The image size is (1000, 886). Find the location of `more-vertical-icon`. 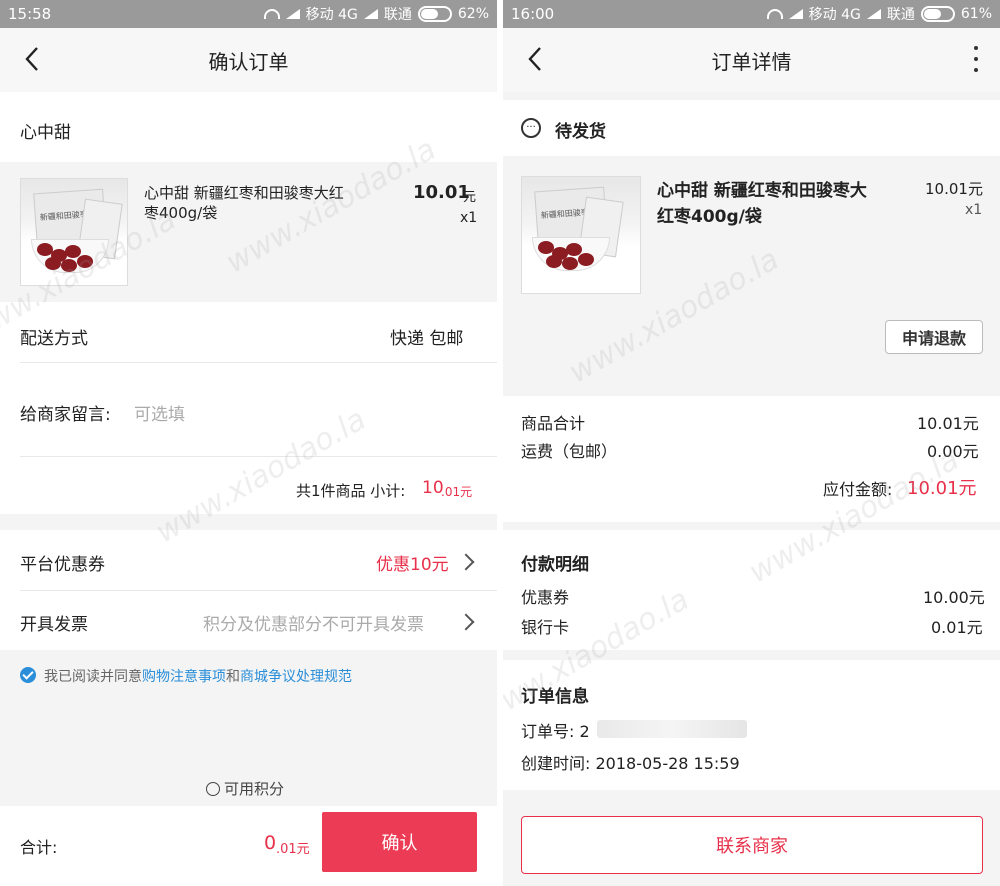

more-vertical-icon is located at coordinates (976, 59).